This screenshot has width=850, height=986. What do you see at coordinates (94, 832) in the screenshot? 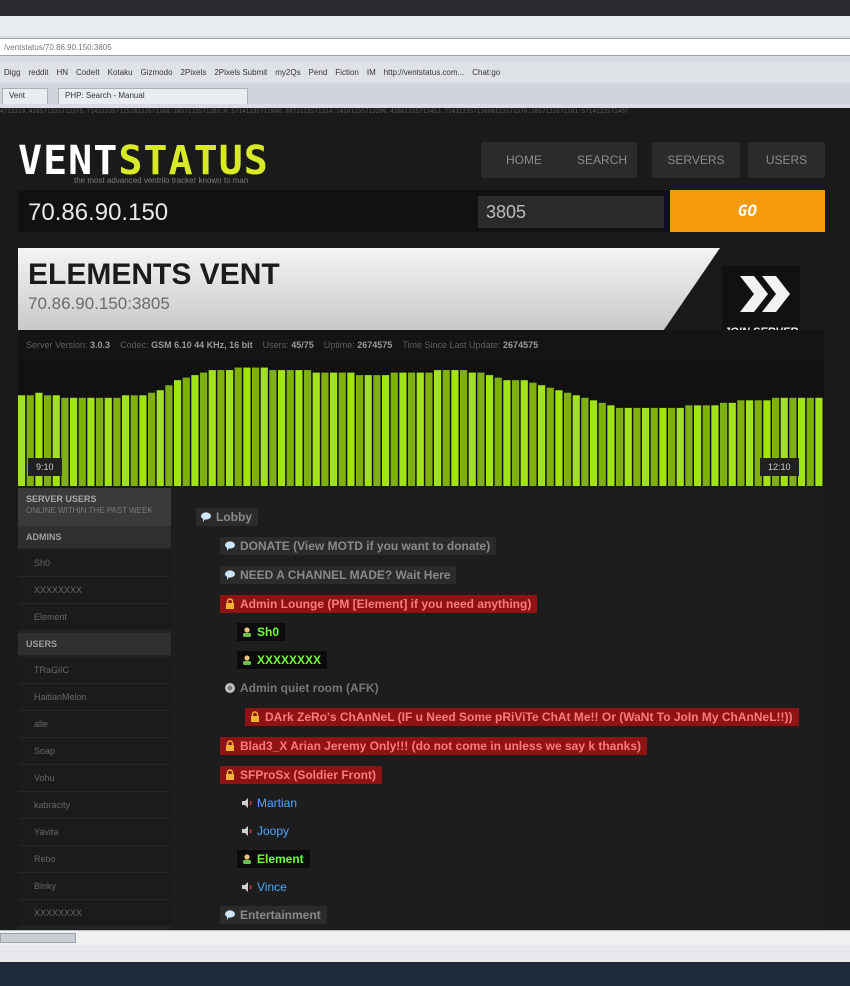
I see `sidebar-user-item: Yavita` at bounding box center [94, 832].